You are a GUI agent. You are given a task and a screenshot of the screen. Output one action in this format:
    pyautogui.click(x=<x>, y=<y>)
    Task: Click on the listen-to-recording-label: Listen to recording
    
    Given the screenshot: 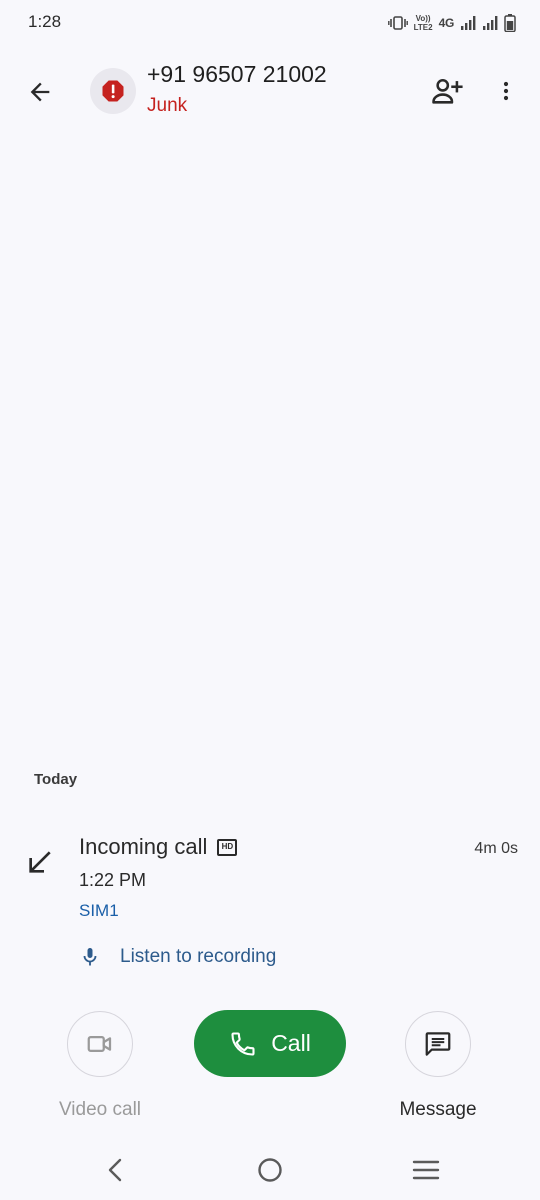 What is the action you would take?
    pyautogui.click(x=198, y=956)
    